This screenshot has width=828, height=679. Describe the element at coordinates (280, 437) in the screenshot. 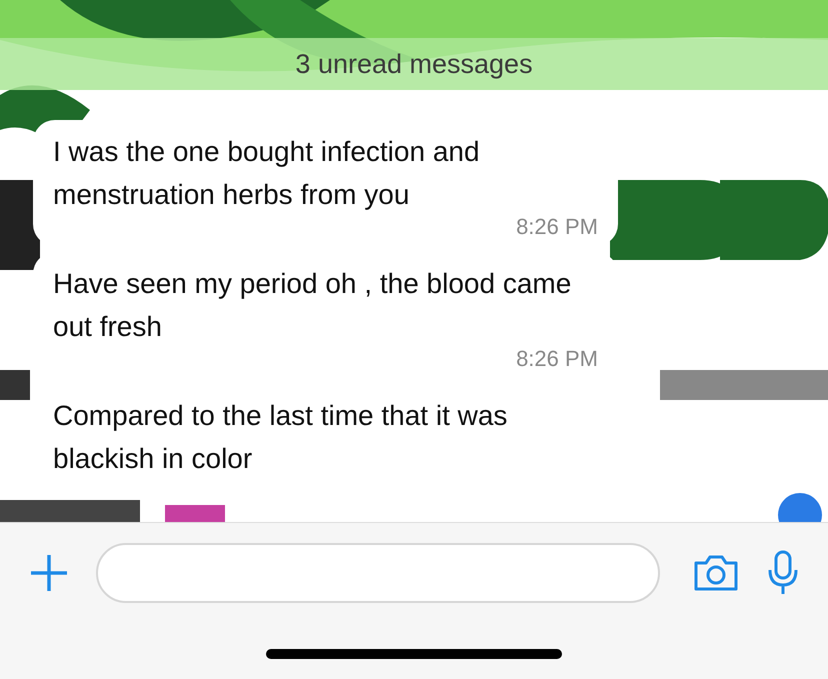

I see `message-text: Compared to the last time that it was blackish in color` at that location.